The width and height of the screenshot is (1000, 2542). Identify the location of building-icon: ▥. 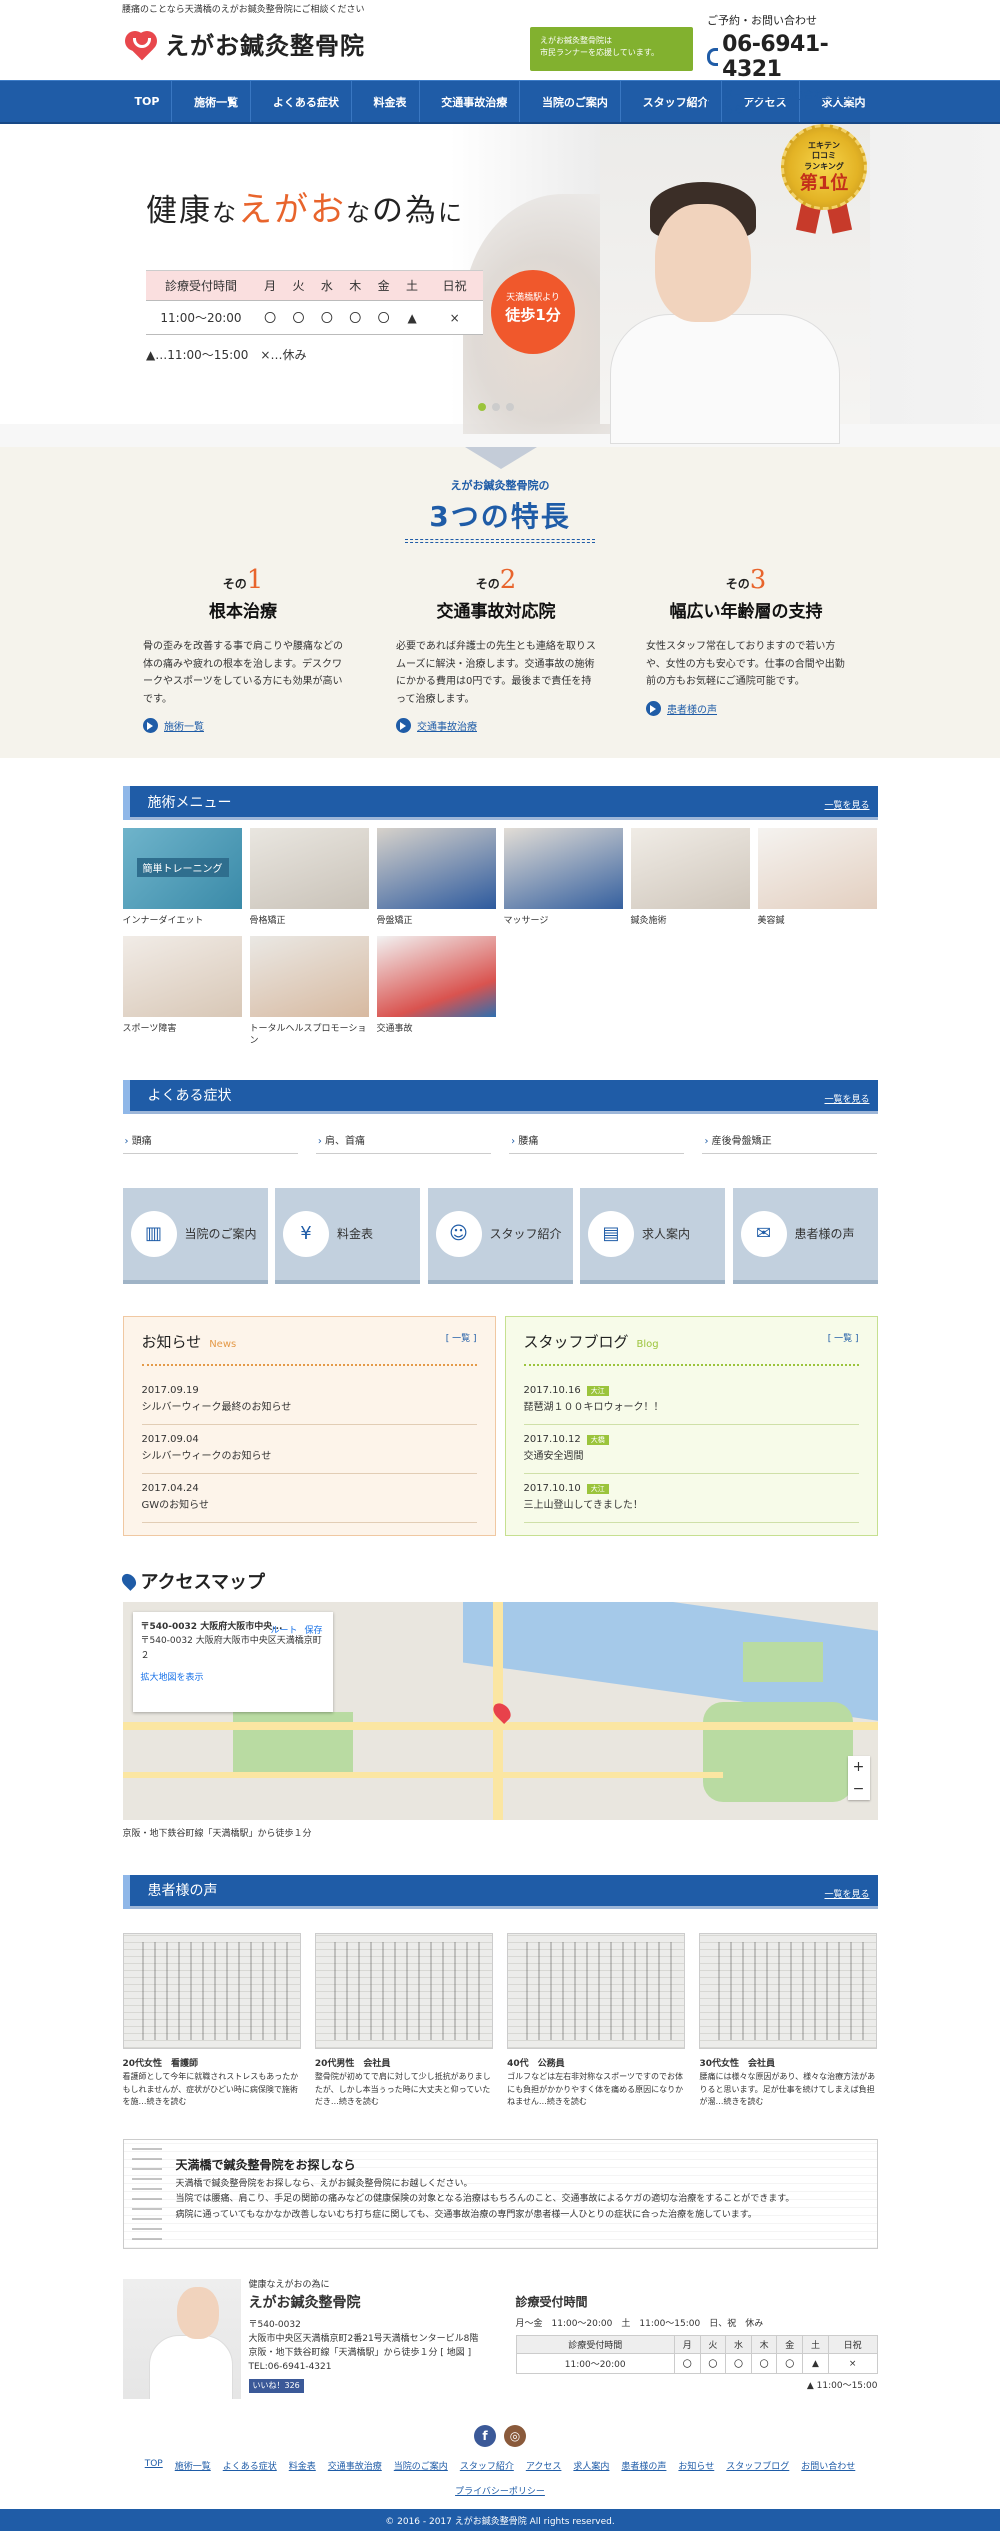
(153, 1233).